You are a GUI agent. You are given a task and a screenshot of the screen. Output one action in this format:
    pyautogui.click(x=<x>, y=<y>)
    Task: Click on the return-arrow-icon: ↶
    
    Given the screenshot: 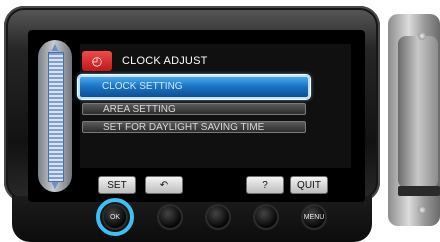 What is the action you would take?
    pyautogui.click(x=164, y=185)
    